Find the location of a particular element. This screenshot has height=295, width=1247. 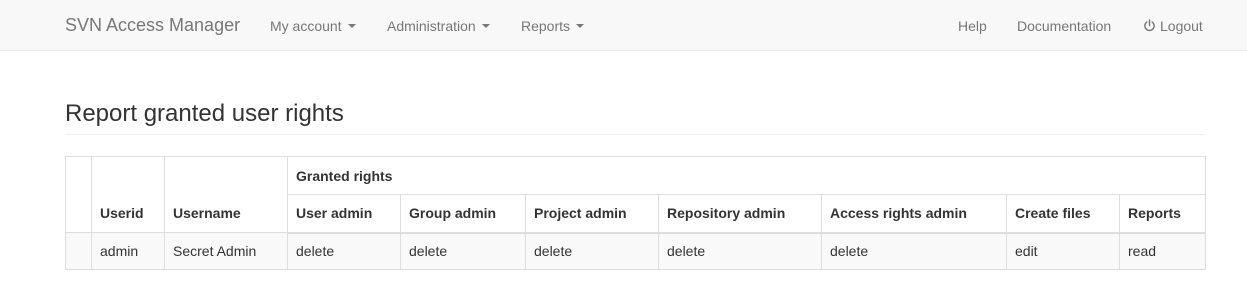

cell-repository-admin: delete is located at coordinates (740, 251).